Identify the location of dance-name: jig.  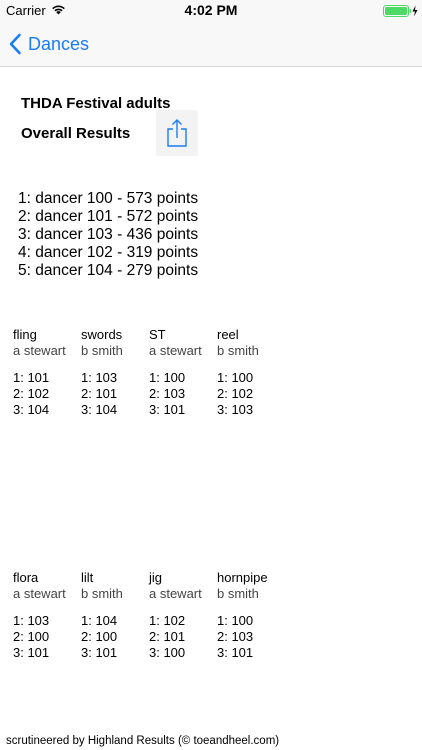
(156, 577).